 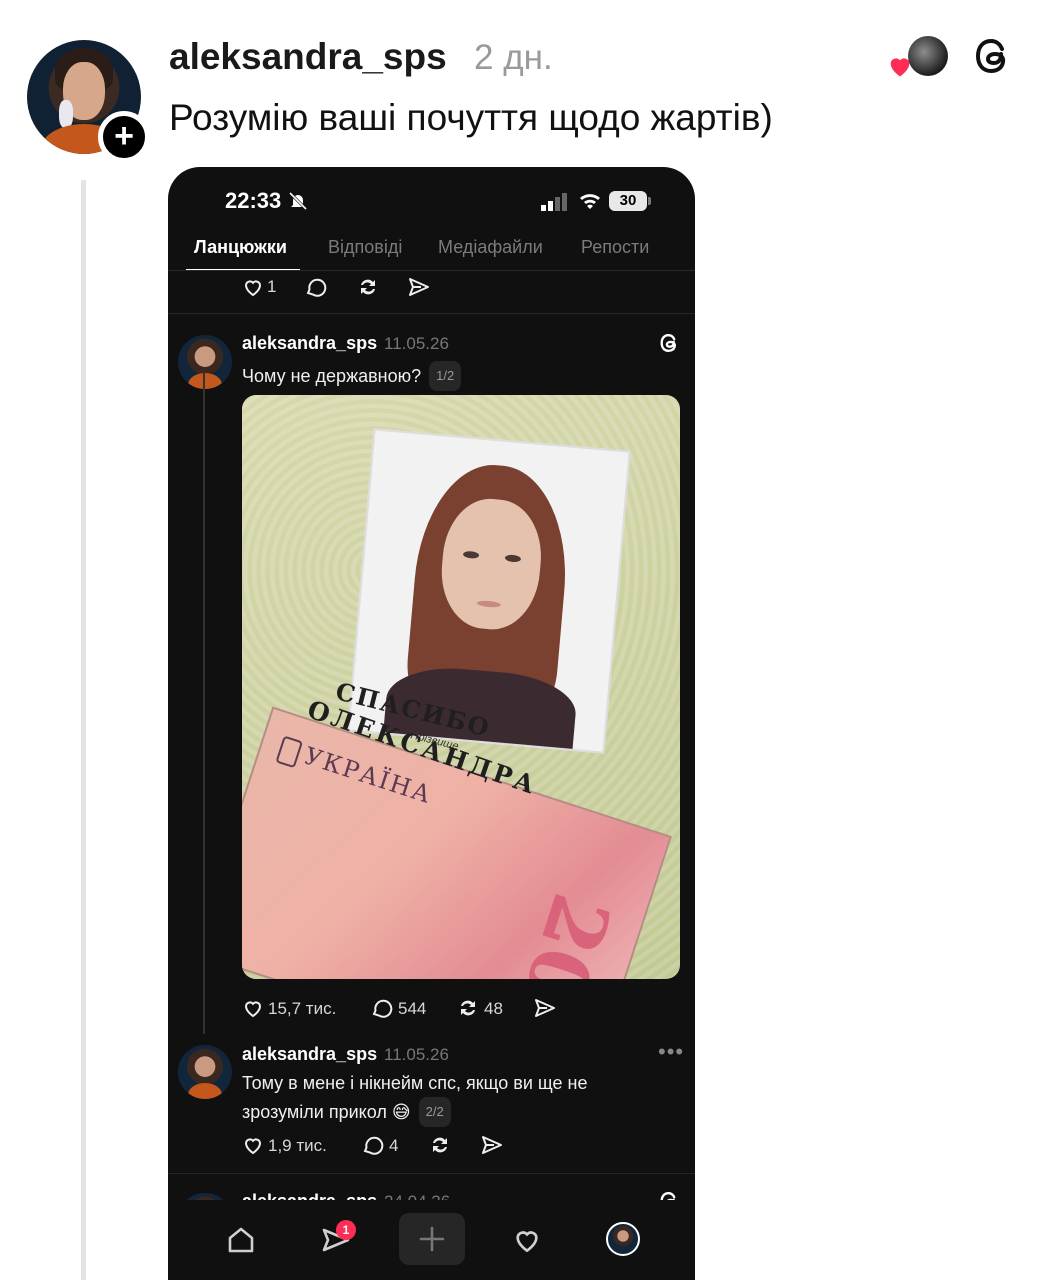 What do you see at coordinates (302, 1008) in the screenshot?
I see `like-count: 15,7 тис.` at bounding box center [302, 1008].